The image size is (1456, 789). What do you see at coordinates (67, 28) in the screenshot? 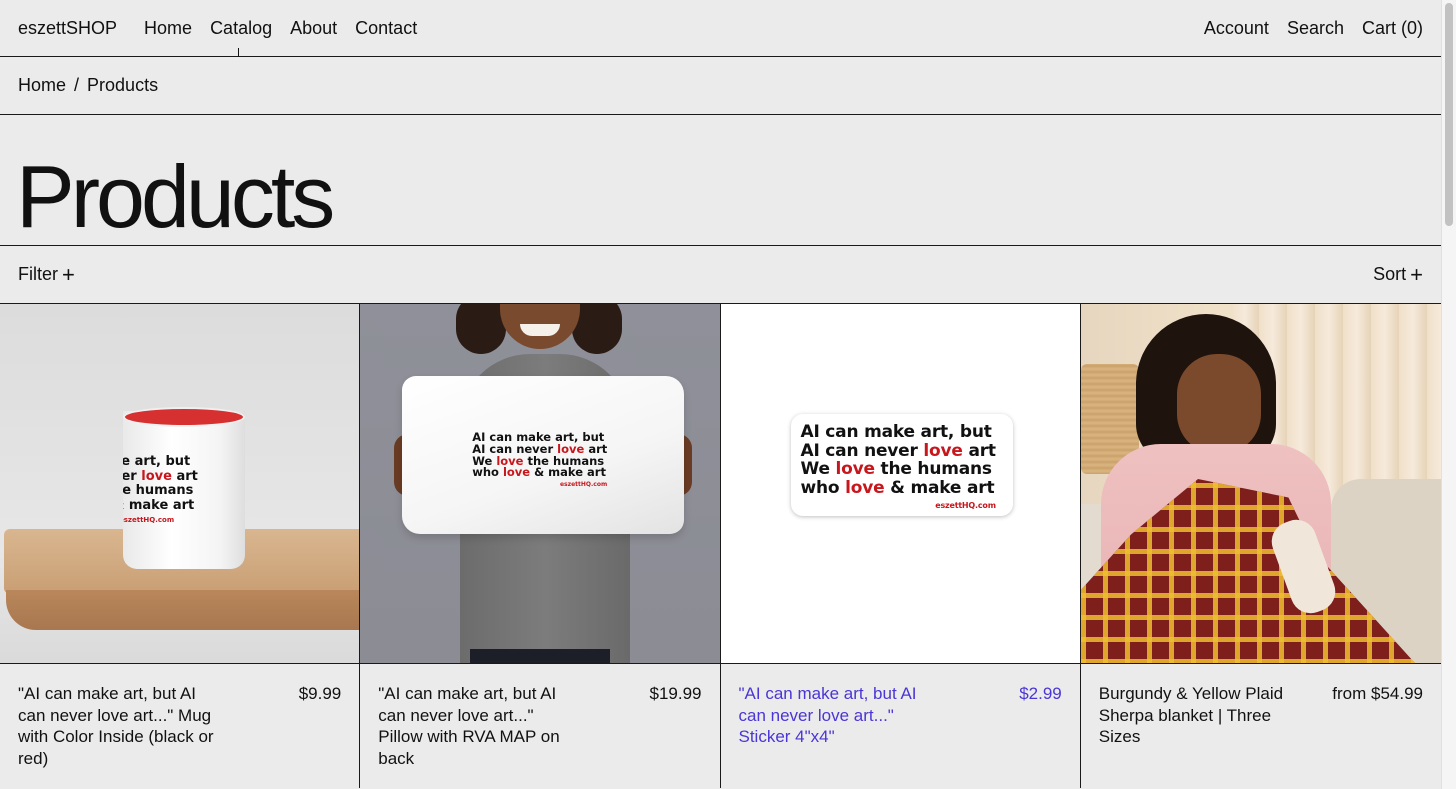
I see `brand-logo: eszettSHOP` at bounding box center [67, 28].